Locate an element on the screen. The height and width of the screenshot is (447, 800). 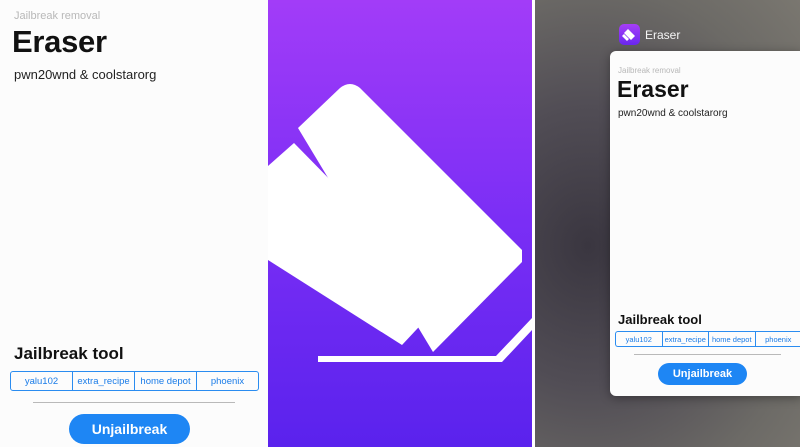
eraser-small-icon is located at coordinates (628, 35).